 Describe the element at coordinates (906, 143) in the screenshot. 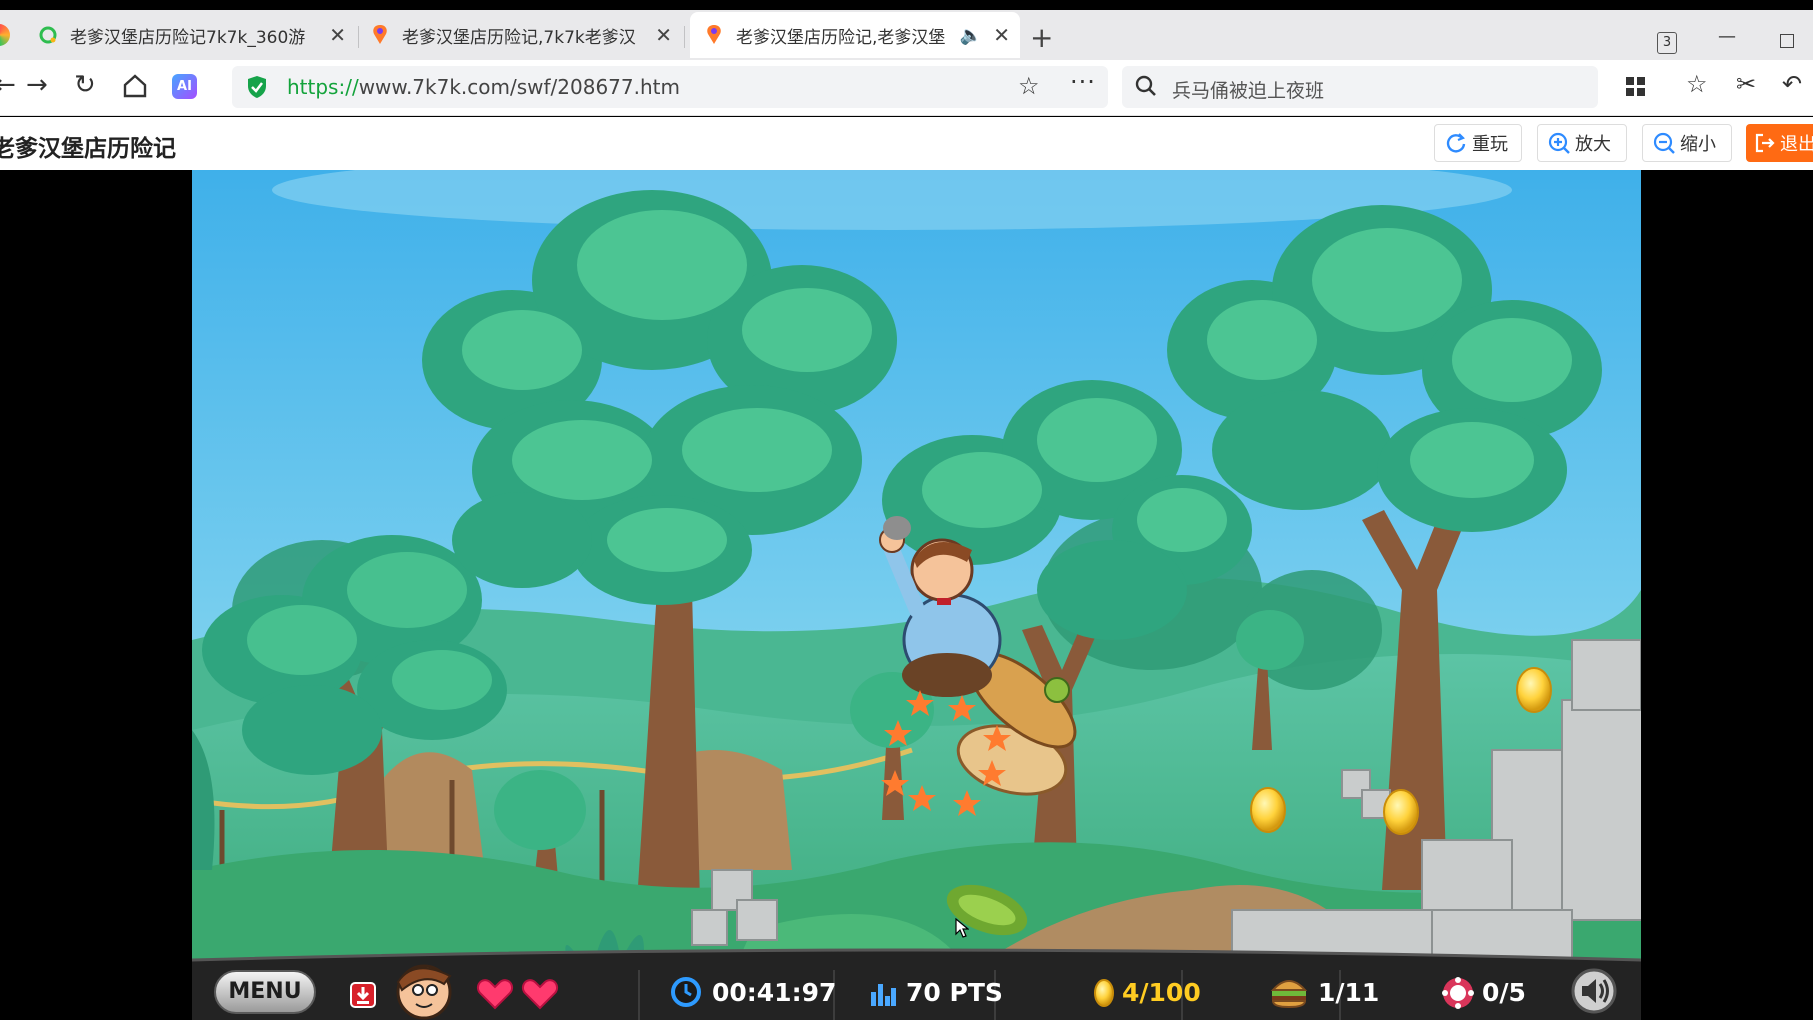

I see `page-header: 老爹汉堡店历险记 重玩 放大 缩小 退出` at that location.